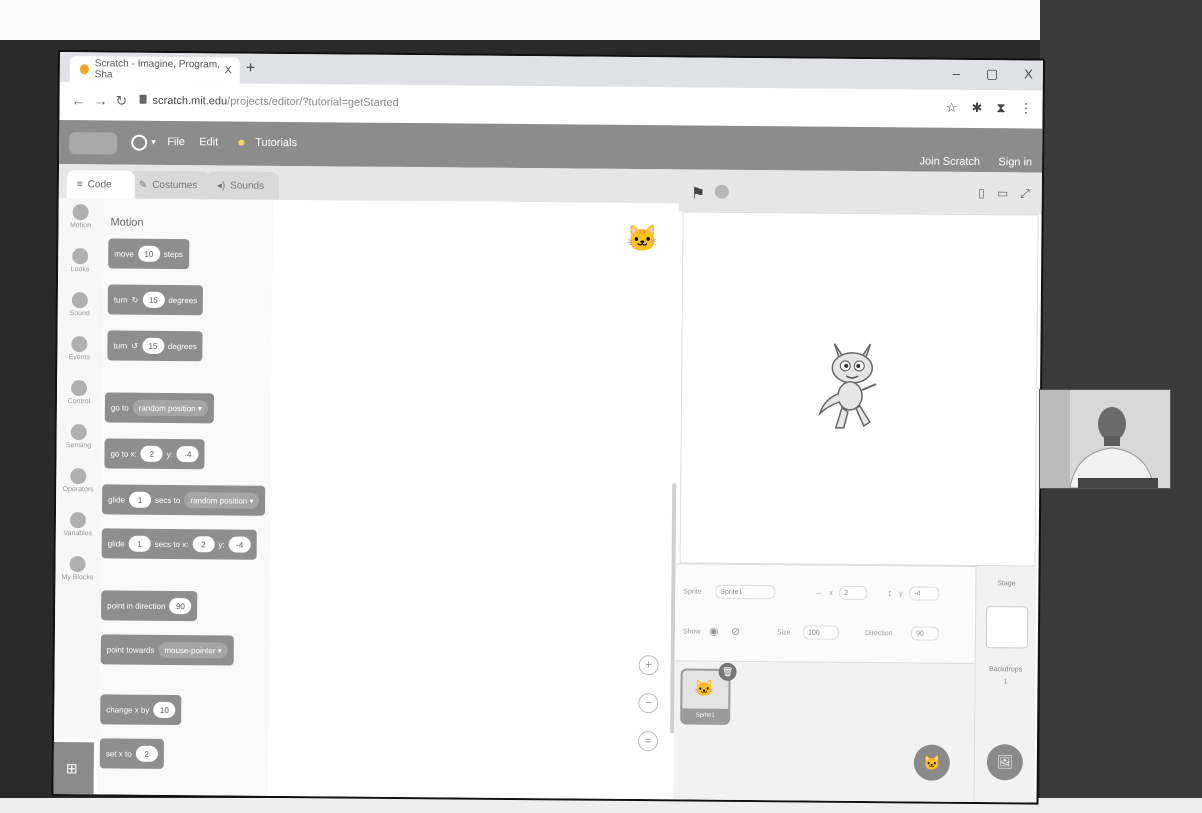  Describe the element at coordinates (901, 594) in the screenshot. I see `y-label: y` at that location.